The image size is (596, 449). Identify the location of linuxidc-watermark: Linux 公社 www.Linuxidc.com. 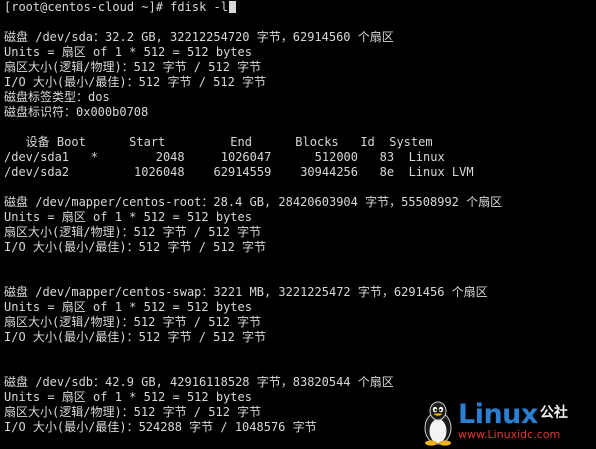
(506, 422).